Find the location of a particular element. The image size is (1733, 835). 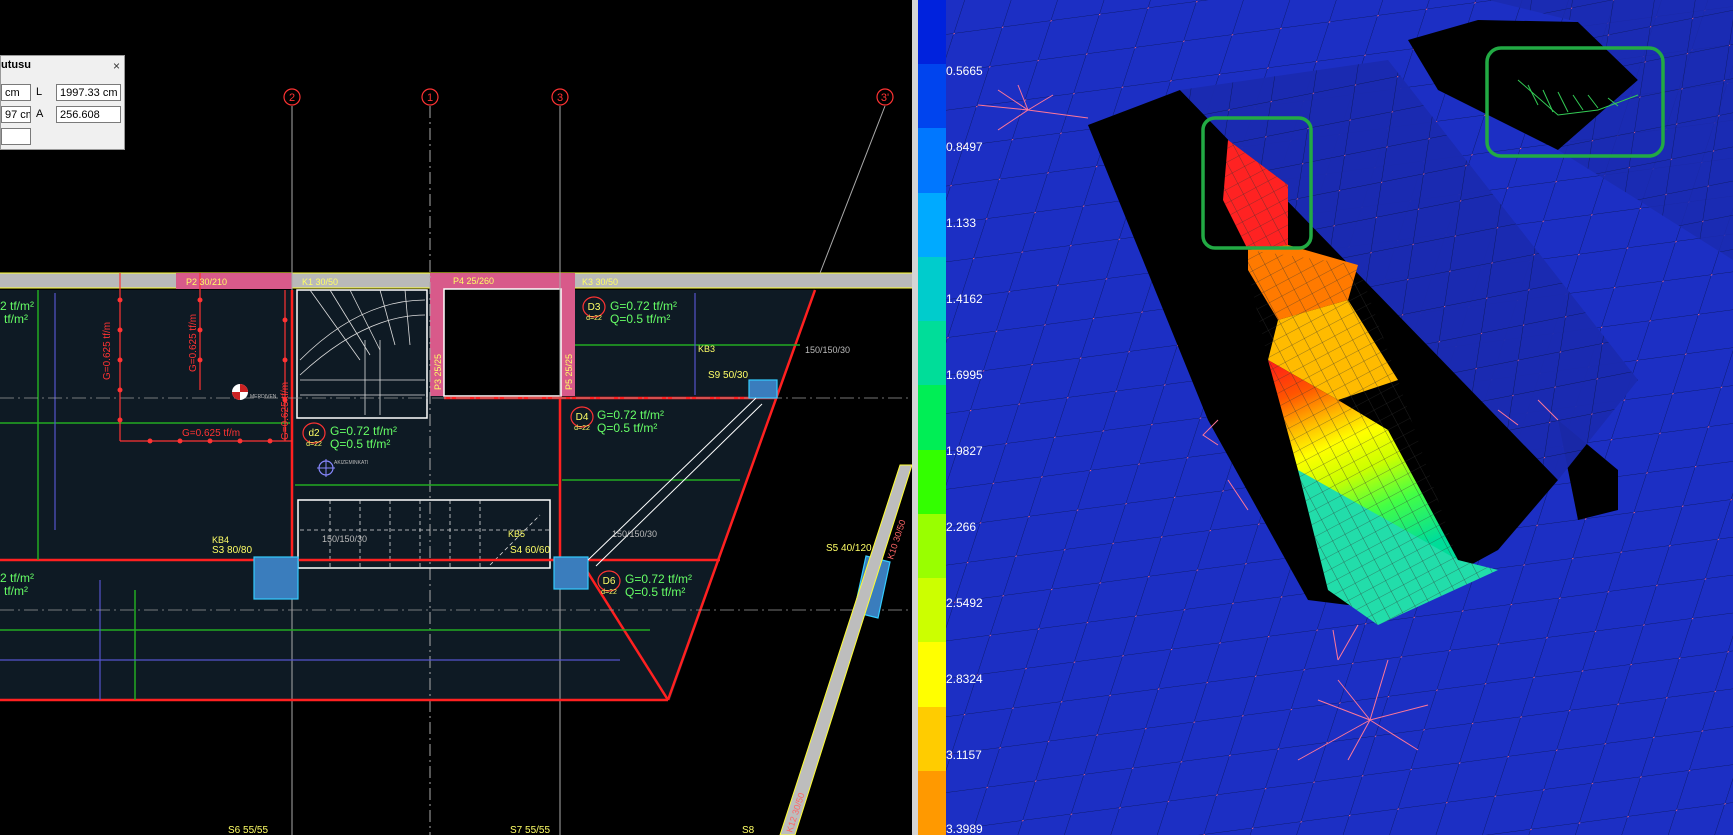

legend-label: 2.5492 is located at coordinates (964, 603).